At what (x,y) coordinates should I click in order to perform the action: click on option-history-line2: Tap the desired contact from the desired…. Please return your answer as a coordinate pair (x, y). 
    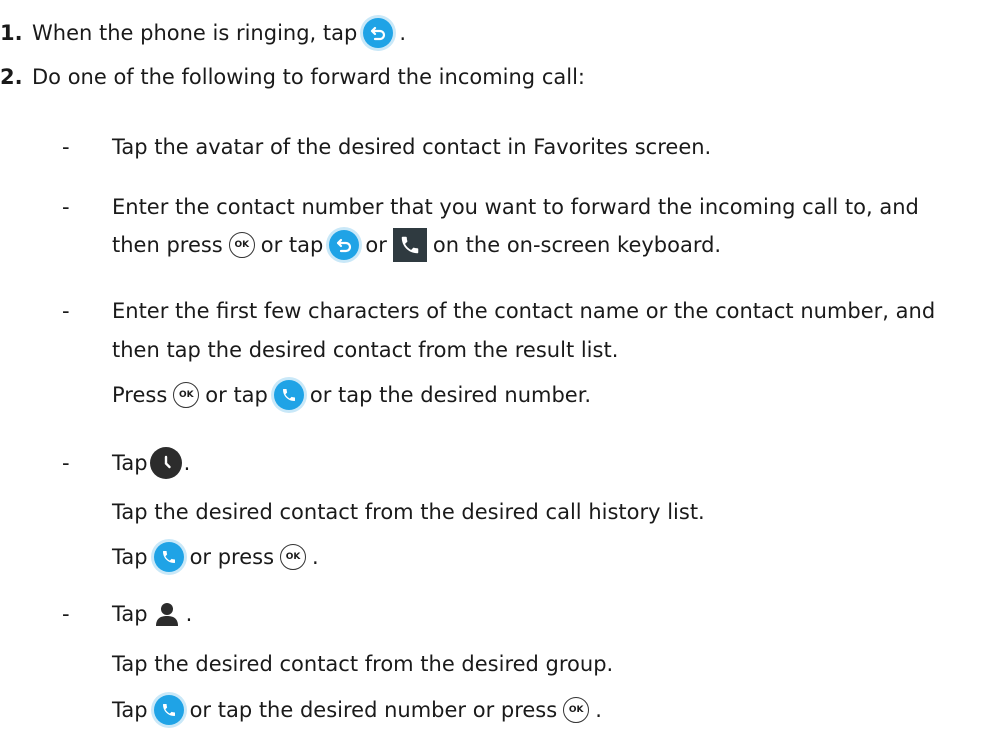
    Looking at the image, I should click on (352, 512).